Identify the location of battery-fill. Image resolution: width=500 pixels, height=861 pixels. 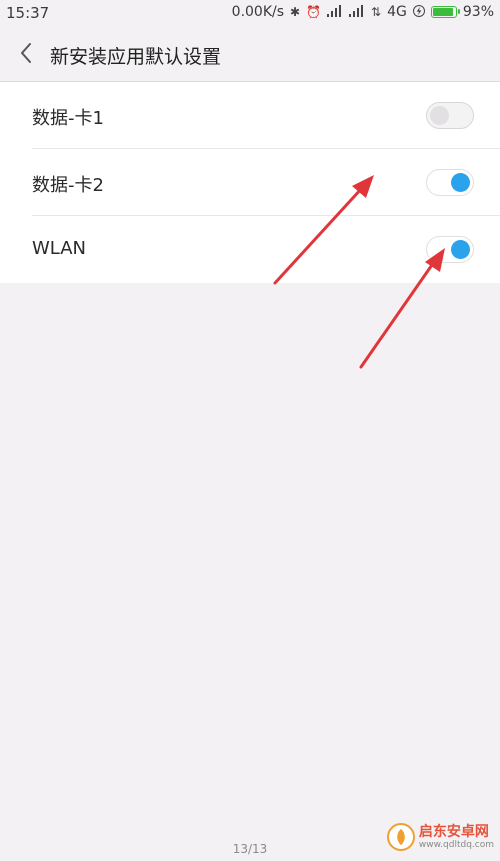
(443, 12).